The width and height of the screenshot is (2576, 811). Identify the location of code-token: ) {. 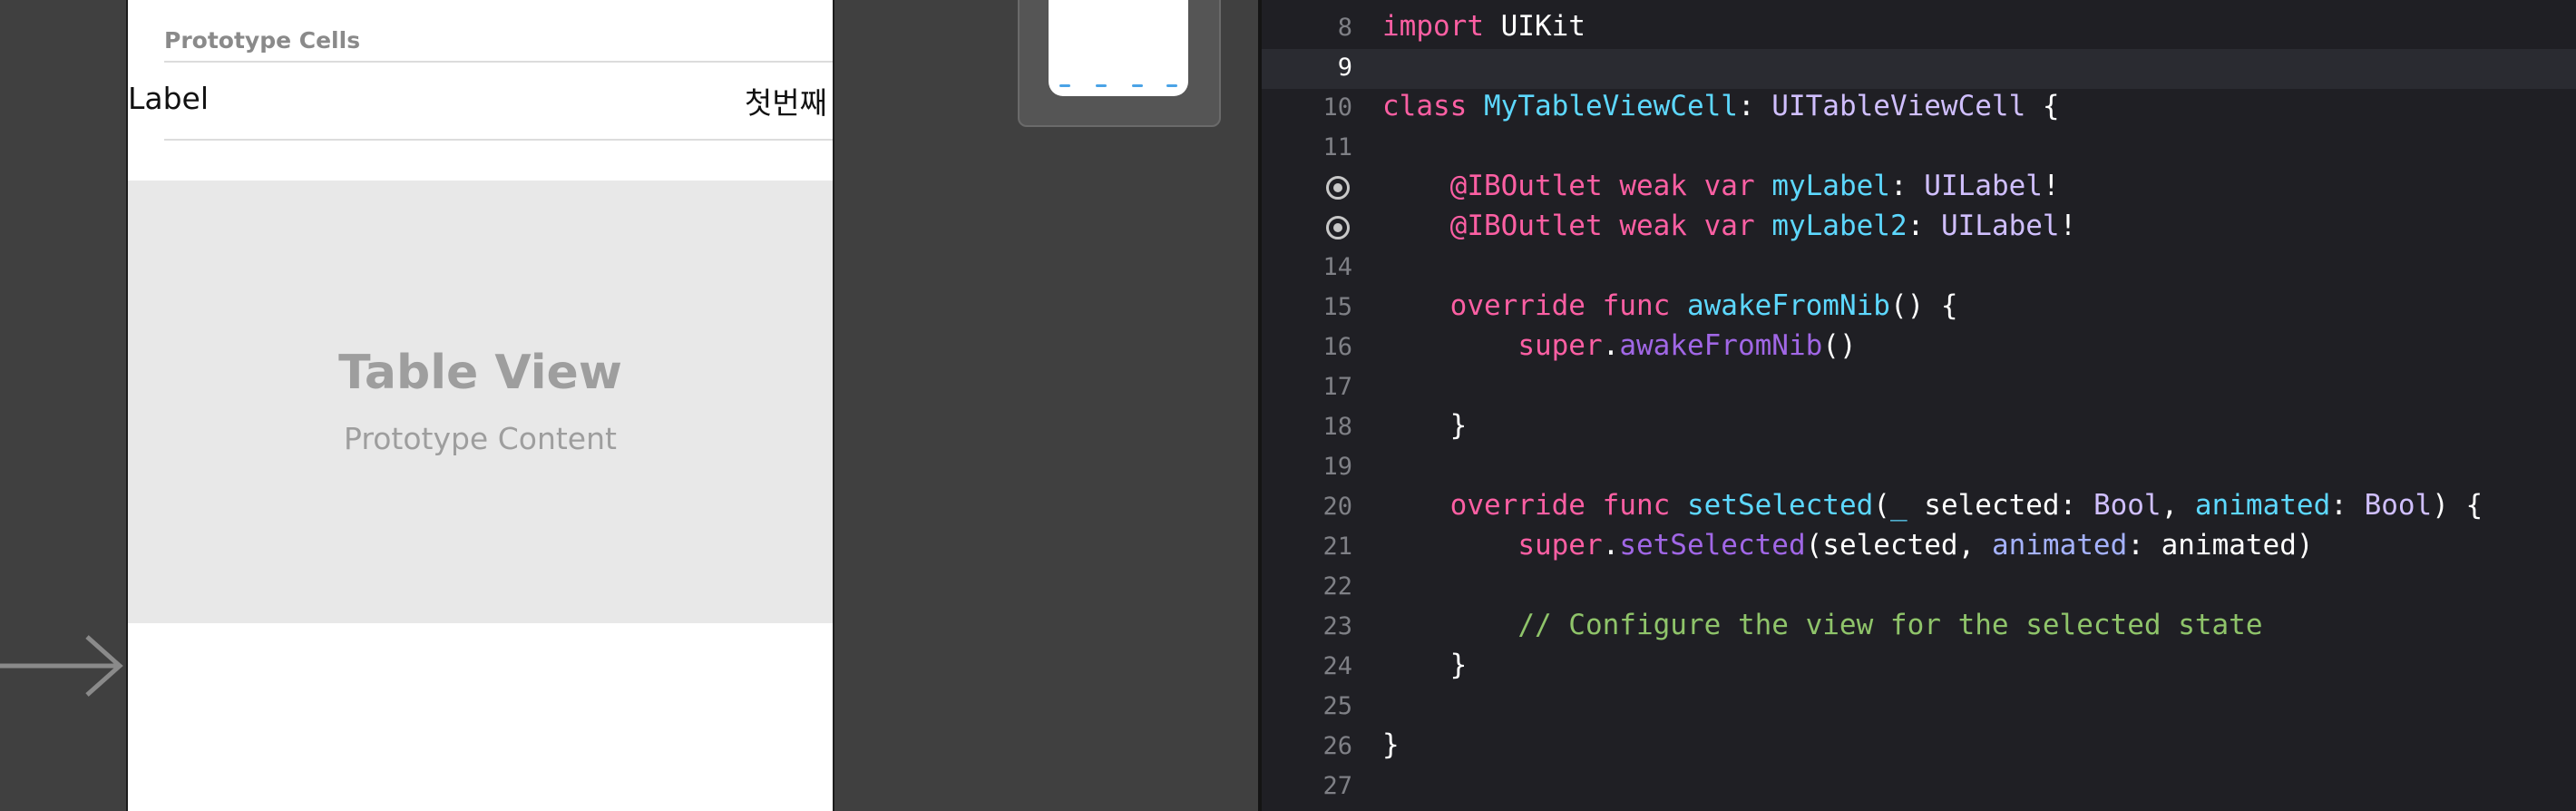
(2457, 505).